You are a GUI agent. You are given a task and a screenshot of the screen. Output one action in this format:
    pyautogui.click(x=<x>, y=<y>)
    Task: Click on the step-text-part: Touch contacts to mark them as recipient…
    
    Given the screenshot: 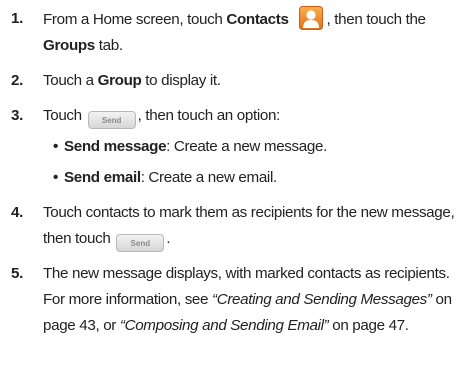 What is the action you would take?
    pyautogui.click(x=249, y=225)
    